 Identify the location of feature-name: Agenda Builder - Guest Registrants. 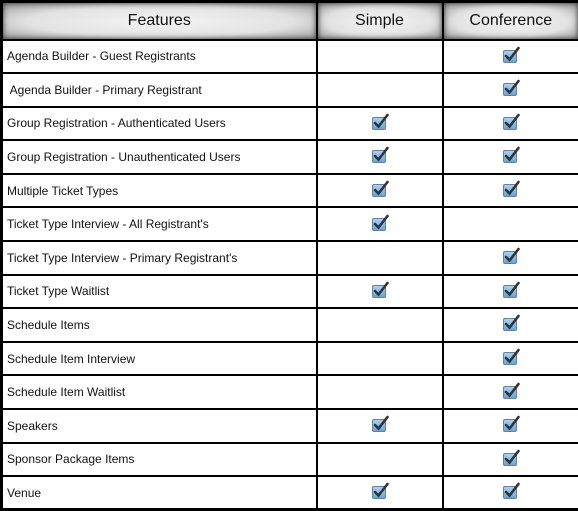
(159, 57).